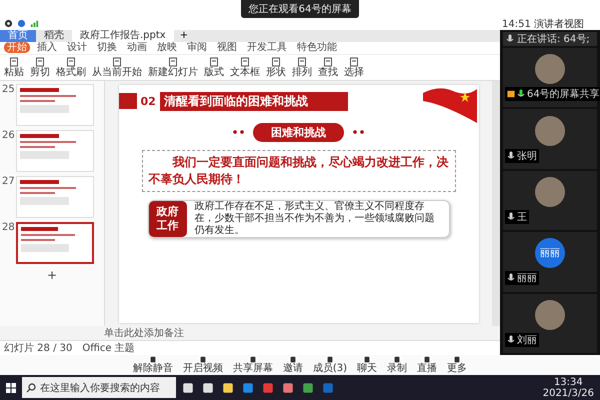 Image resolution: width=600 pixels, height=400 pixels. I want to click on meeting-button: 解除静音, so click(152, 365).